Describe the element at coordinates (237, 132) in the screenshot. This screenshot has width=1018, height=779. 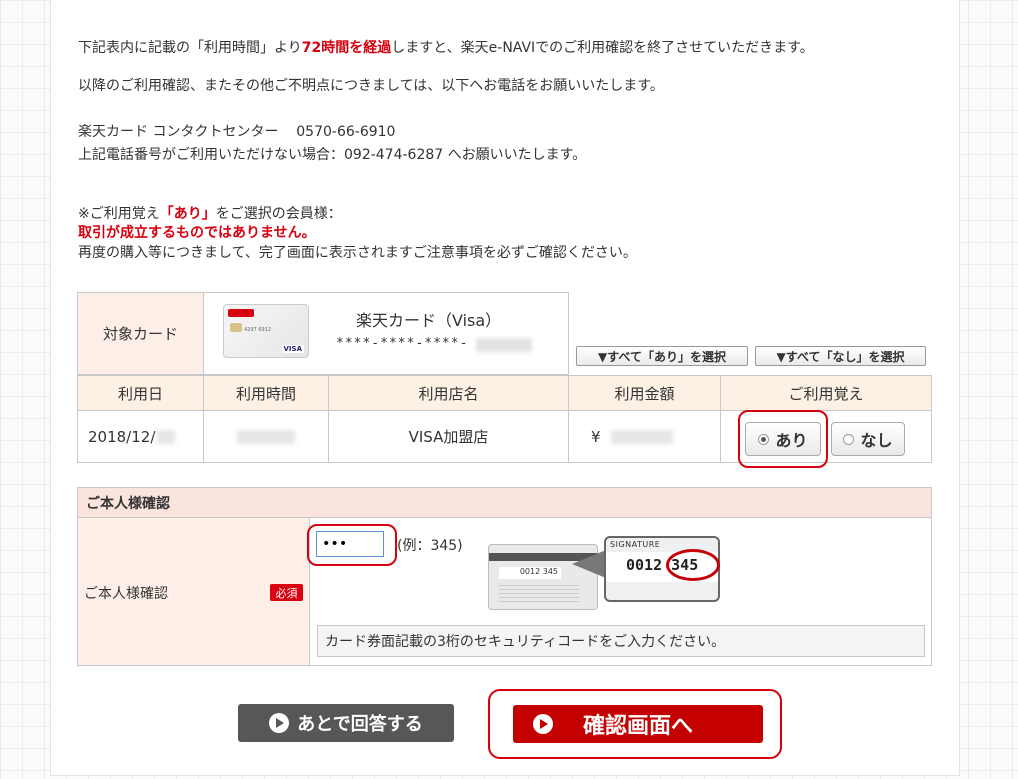
I see `contact-center: 楽天カード コンタクトセンター 0570-66-6910` at that location.